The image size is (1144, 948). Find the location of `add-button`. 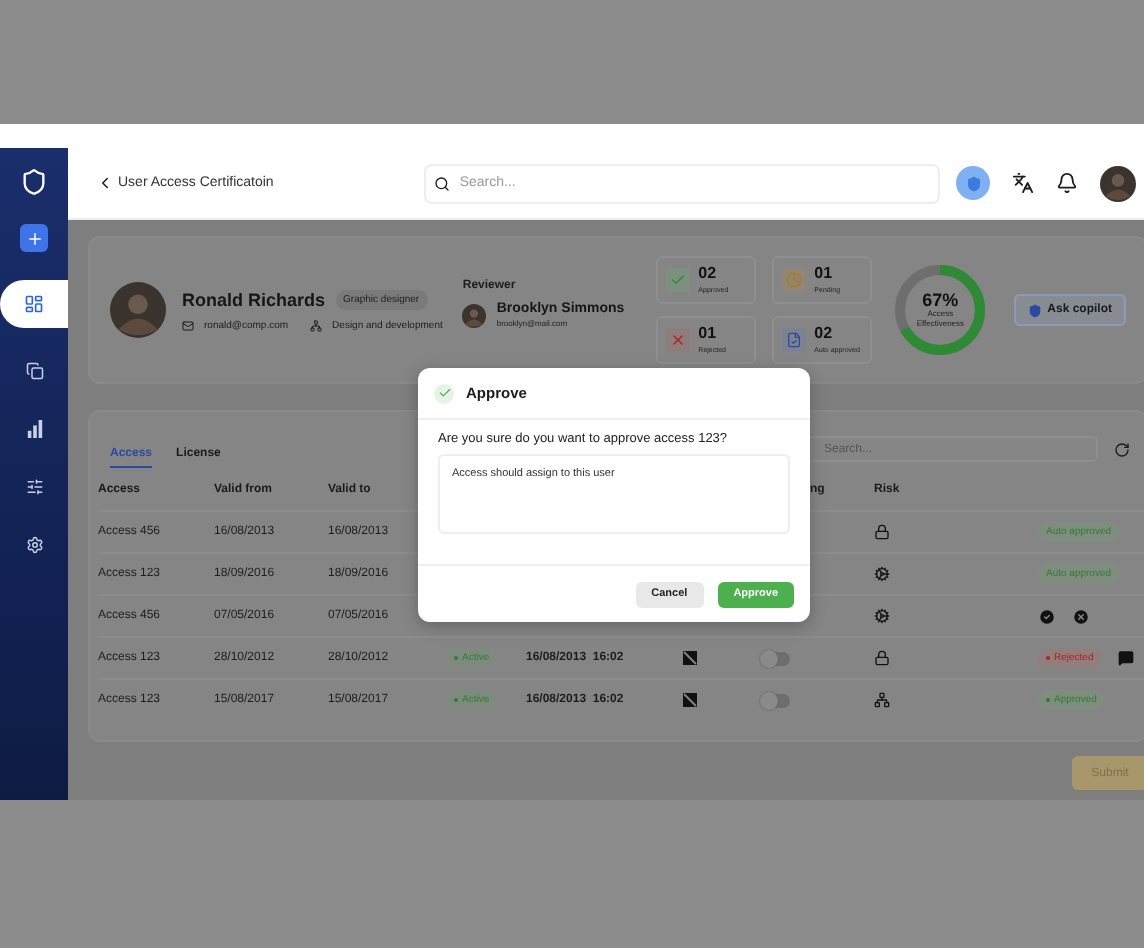

add-button is located at coordinates (34, 238).